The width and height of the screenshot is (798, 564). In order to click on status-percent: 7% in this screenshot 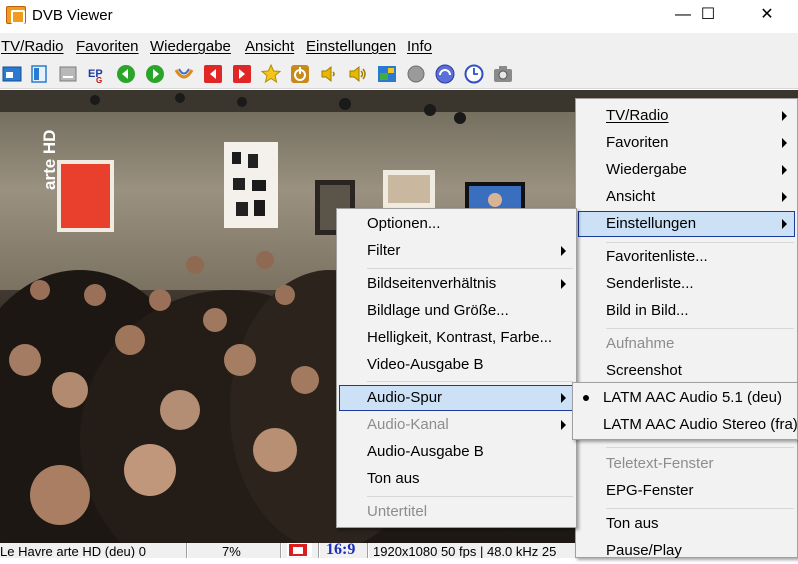, I will do `click(231, 551)`.